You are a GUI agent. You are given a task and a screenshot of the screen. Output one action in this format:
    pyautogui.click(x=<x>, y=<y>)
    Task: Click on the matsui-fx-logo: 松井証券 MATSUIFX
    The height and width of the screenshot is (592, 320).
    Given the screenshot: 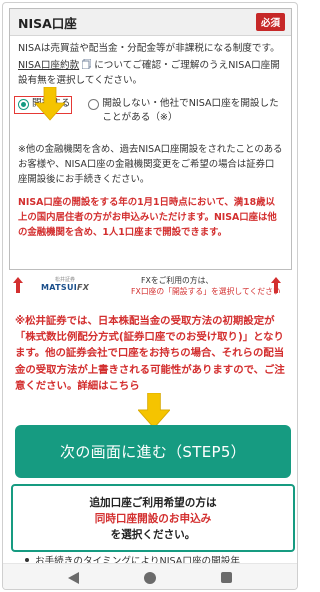 What is the action you would take?
    pyautogui.click(x=65, y=284)
    